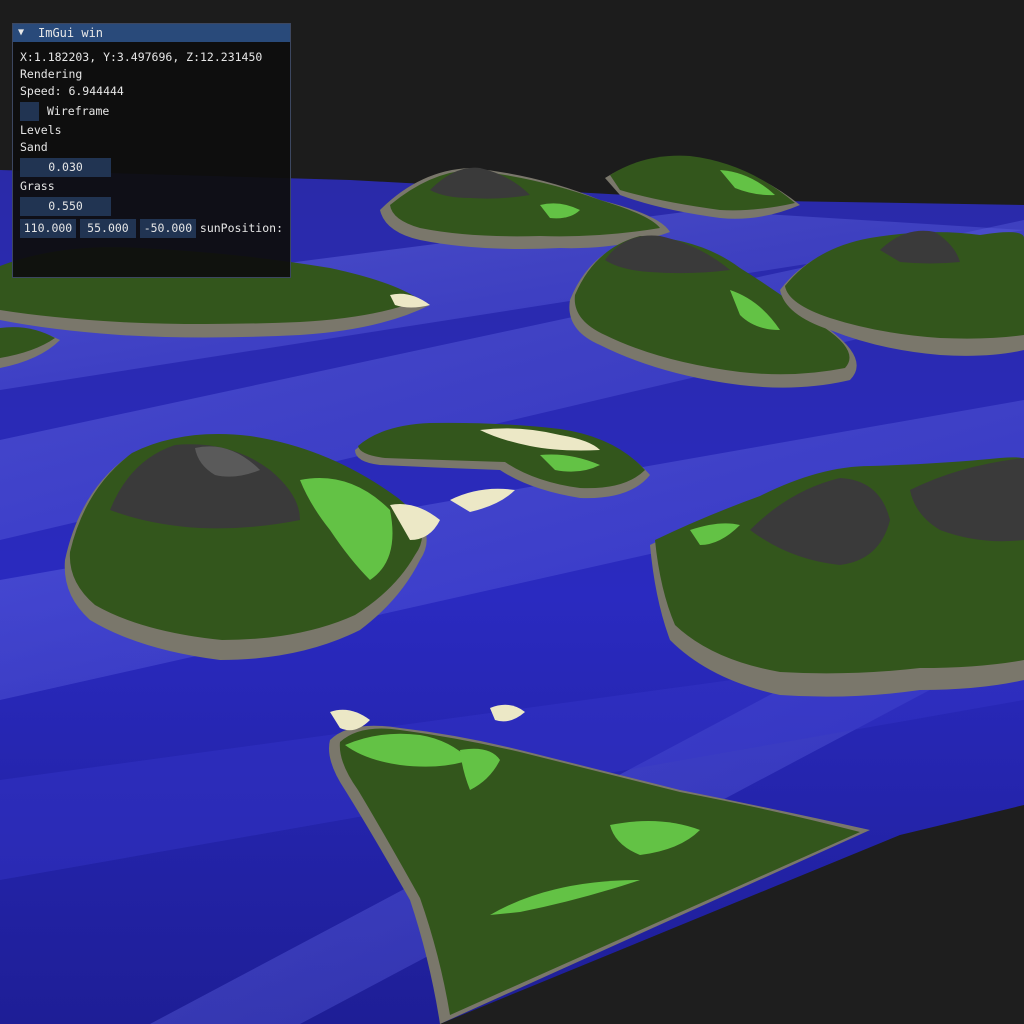 This screenshot has height=1024, width=1024. I want to click on window-title: ImGui win, so click(71, 33).